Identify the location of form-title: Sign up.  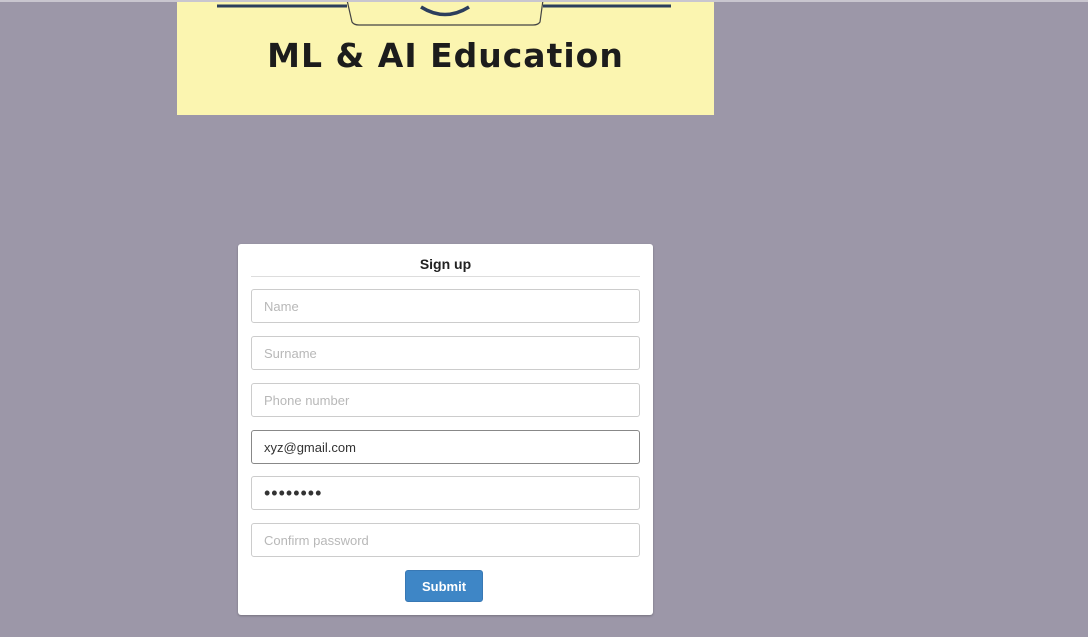
(445, 260).